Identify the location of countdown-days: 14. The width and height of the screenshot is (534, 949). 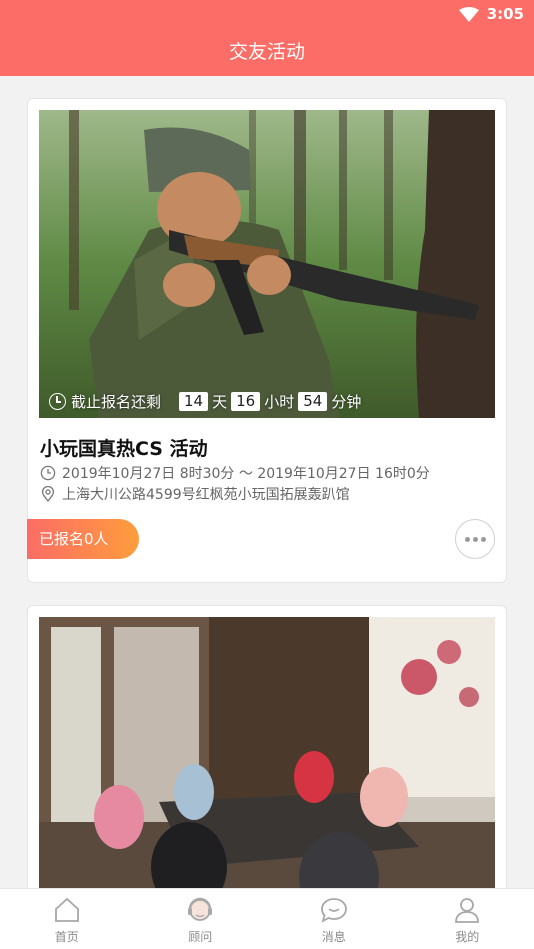
(194, 401).